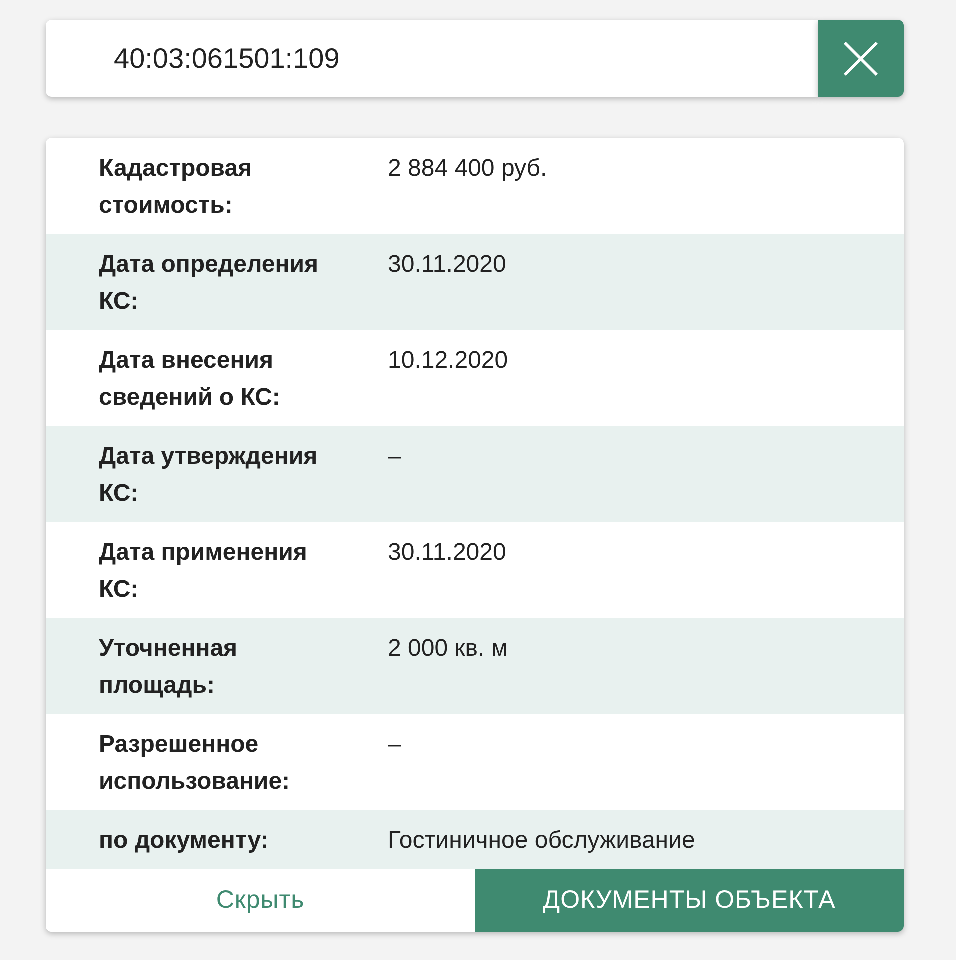 This screenshot has height=960, width=956. Describe the element at coordinates (468, 169) in the screenshot. I see `field-value: 2 884 400 руб.` at that location.